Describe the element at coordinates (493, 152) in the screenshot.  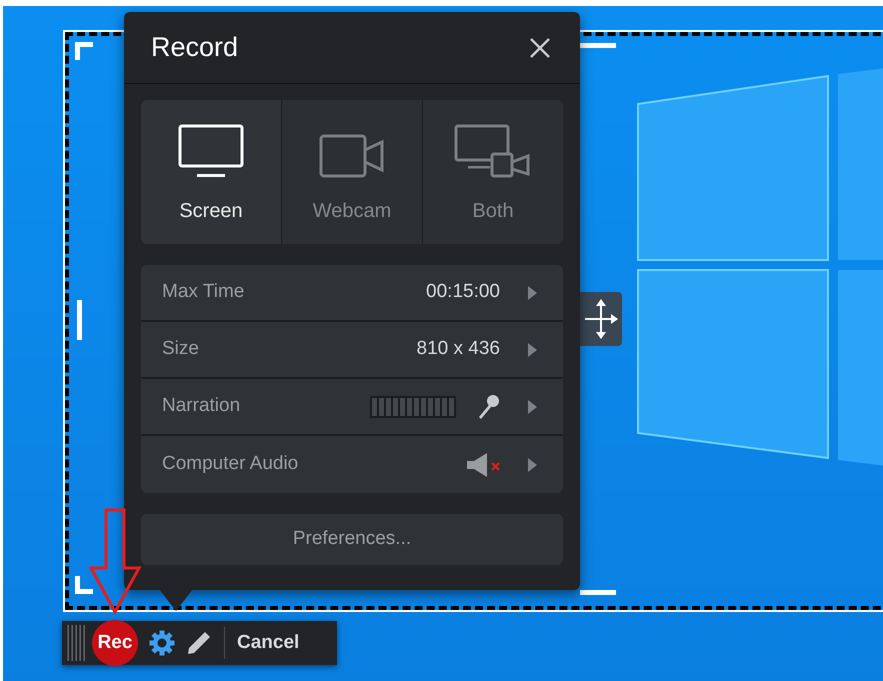
I see `monitor-and-camera-icon` at that location.